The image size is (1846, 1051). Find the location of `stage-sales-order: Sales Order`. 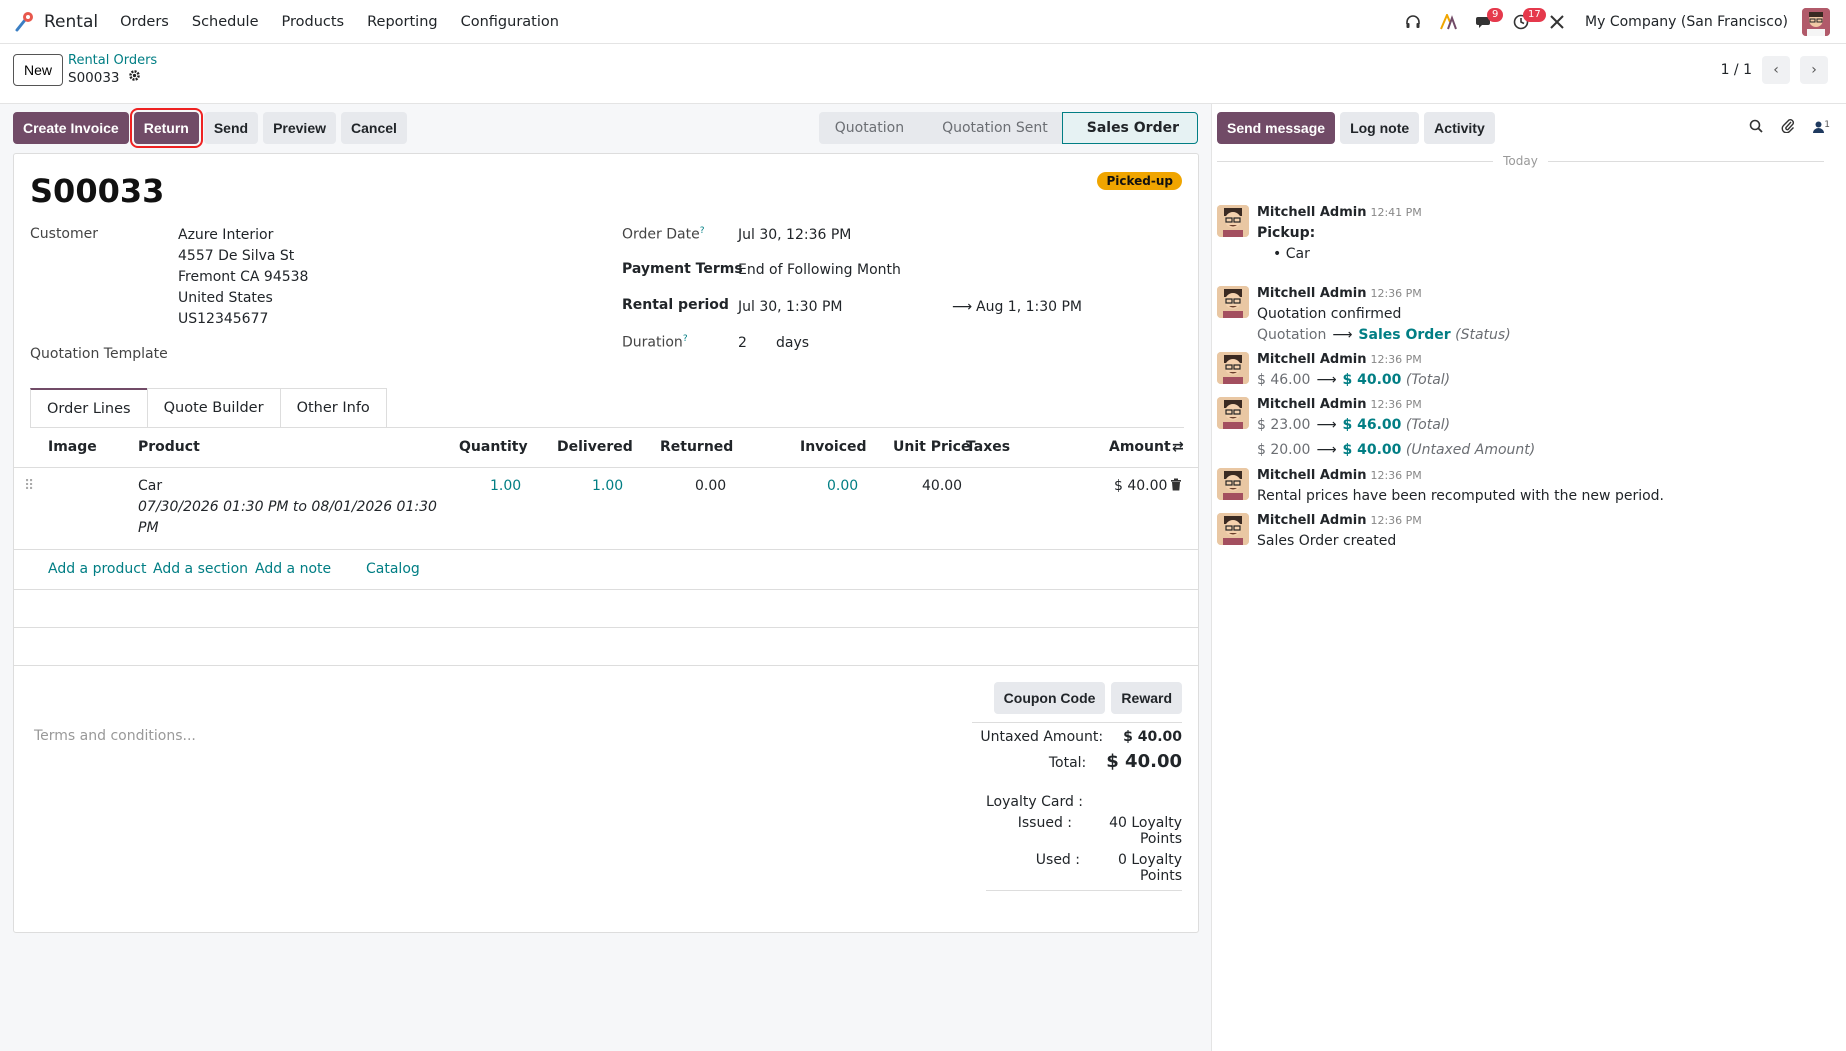

stage-sales-order: Sales Order is located at coordinates (1129, 128).